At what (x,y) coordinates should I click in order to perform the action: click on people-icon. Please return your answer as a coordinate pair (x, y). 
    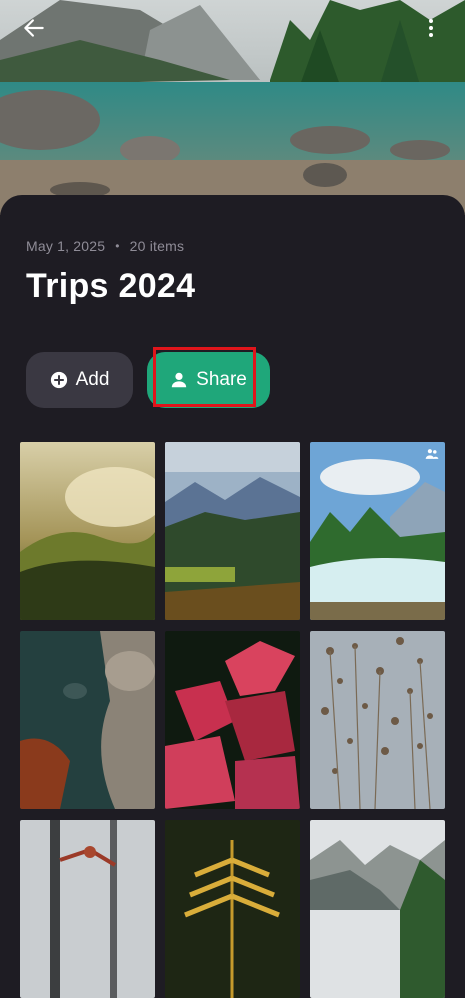
    Looking at the image, I should click on (432, 454).